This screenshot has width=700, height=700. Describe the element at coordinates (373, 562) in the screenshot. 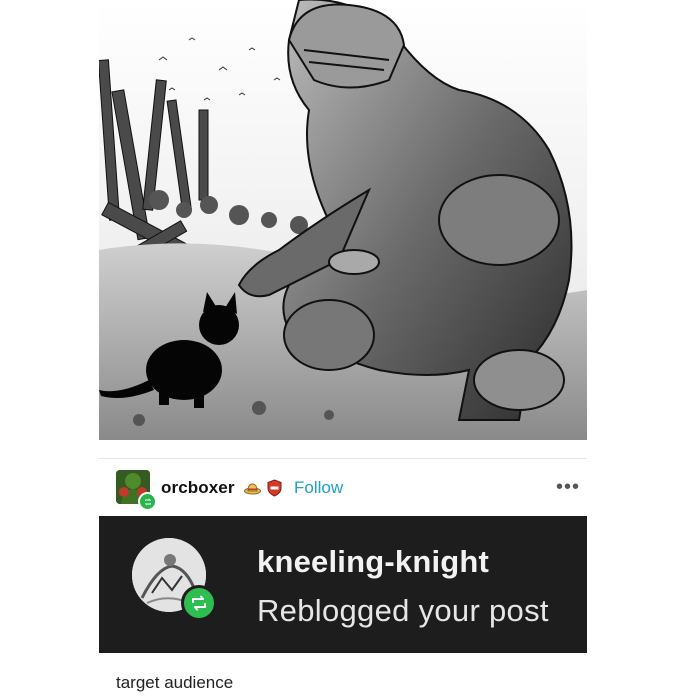

I see `notification-username: kneeling-knight` at that location.